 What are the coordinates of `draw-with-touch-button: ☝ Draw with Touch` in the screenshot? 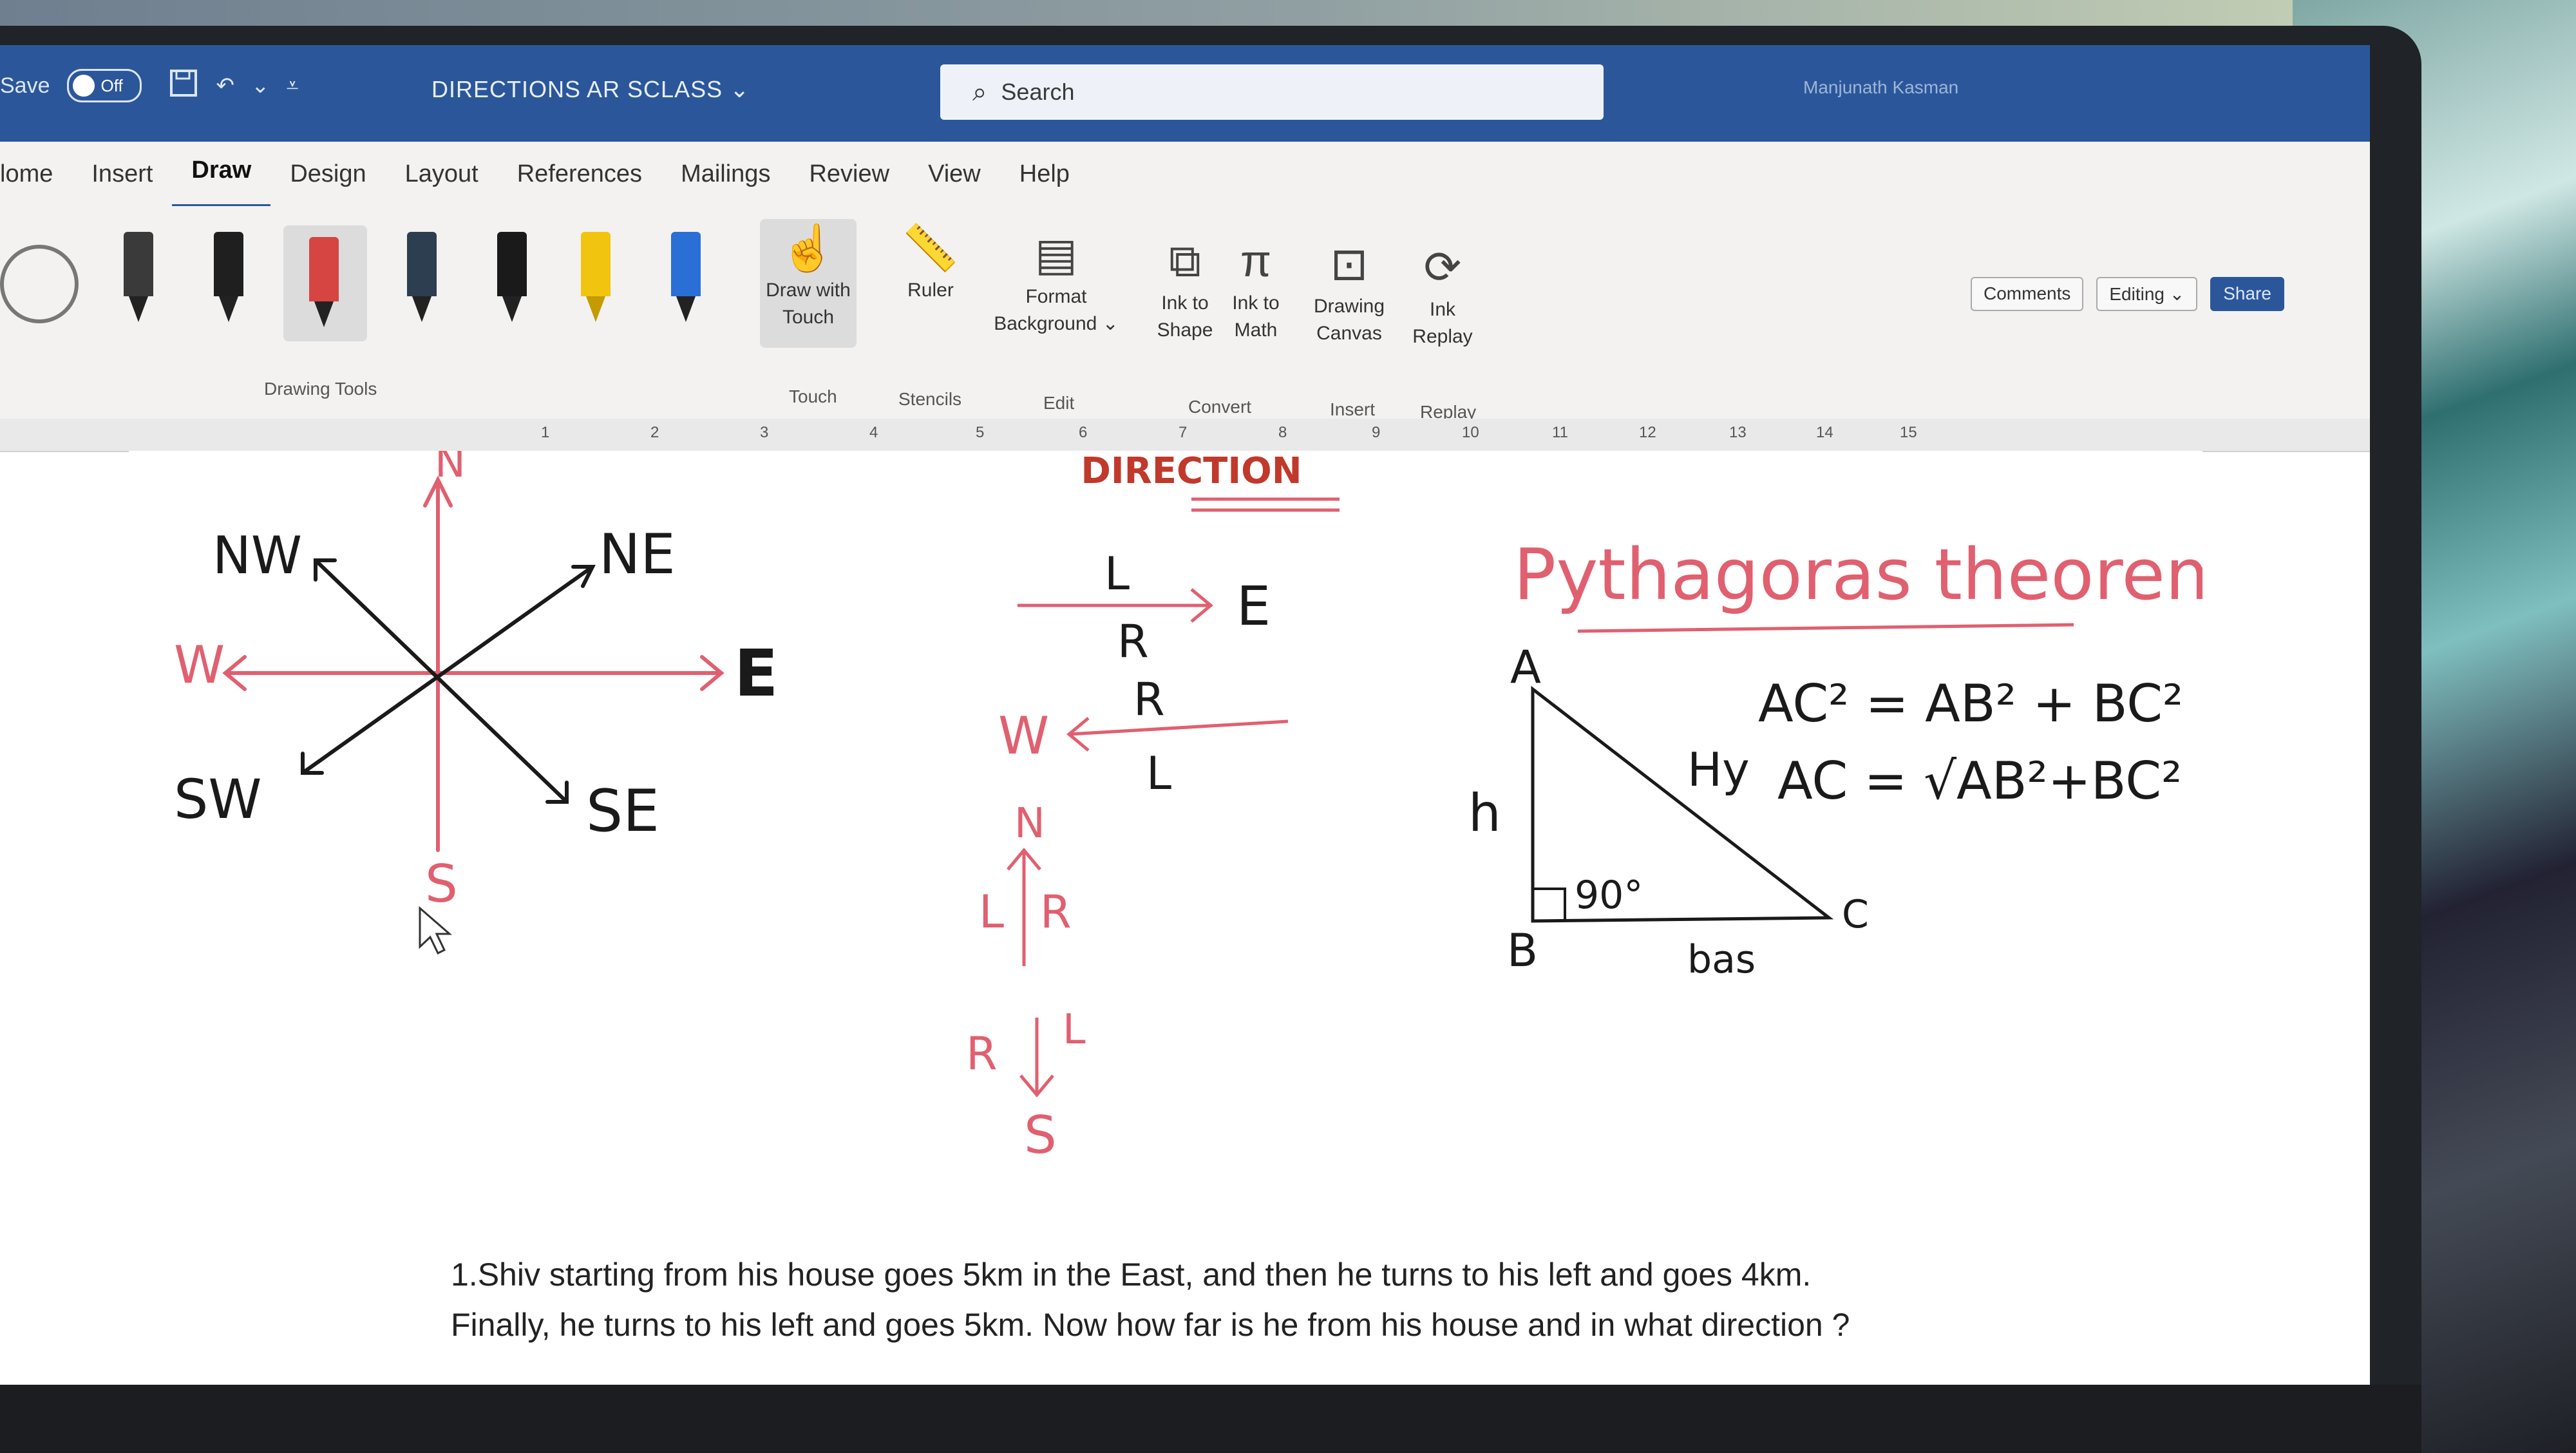 It's located at (809, 283).